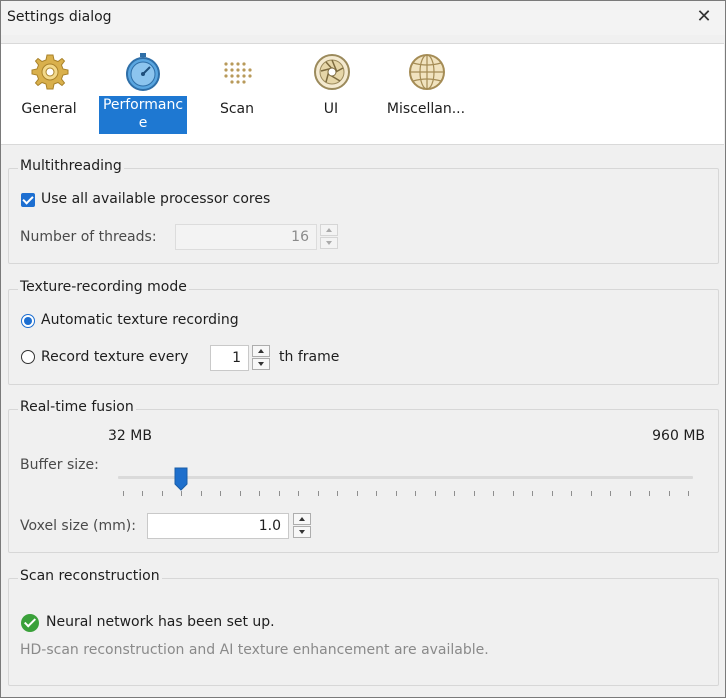 This screenshot has height=698, width=726. What do you see at coordinates (331, 91) in the screenshot?
I see `tab-ui: UI` at bounding box center [331, 91].